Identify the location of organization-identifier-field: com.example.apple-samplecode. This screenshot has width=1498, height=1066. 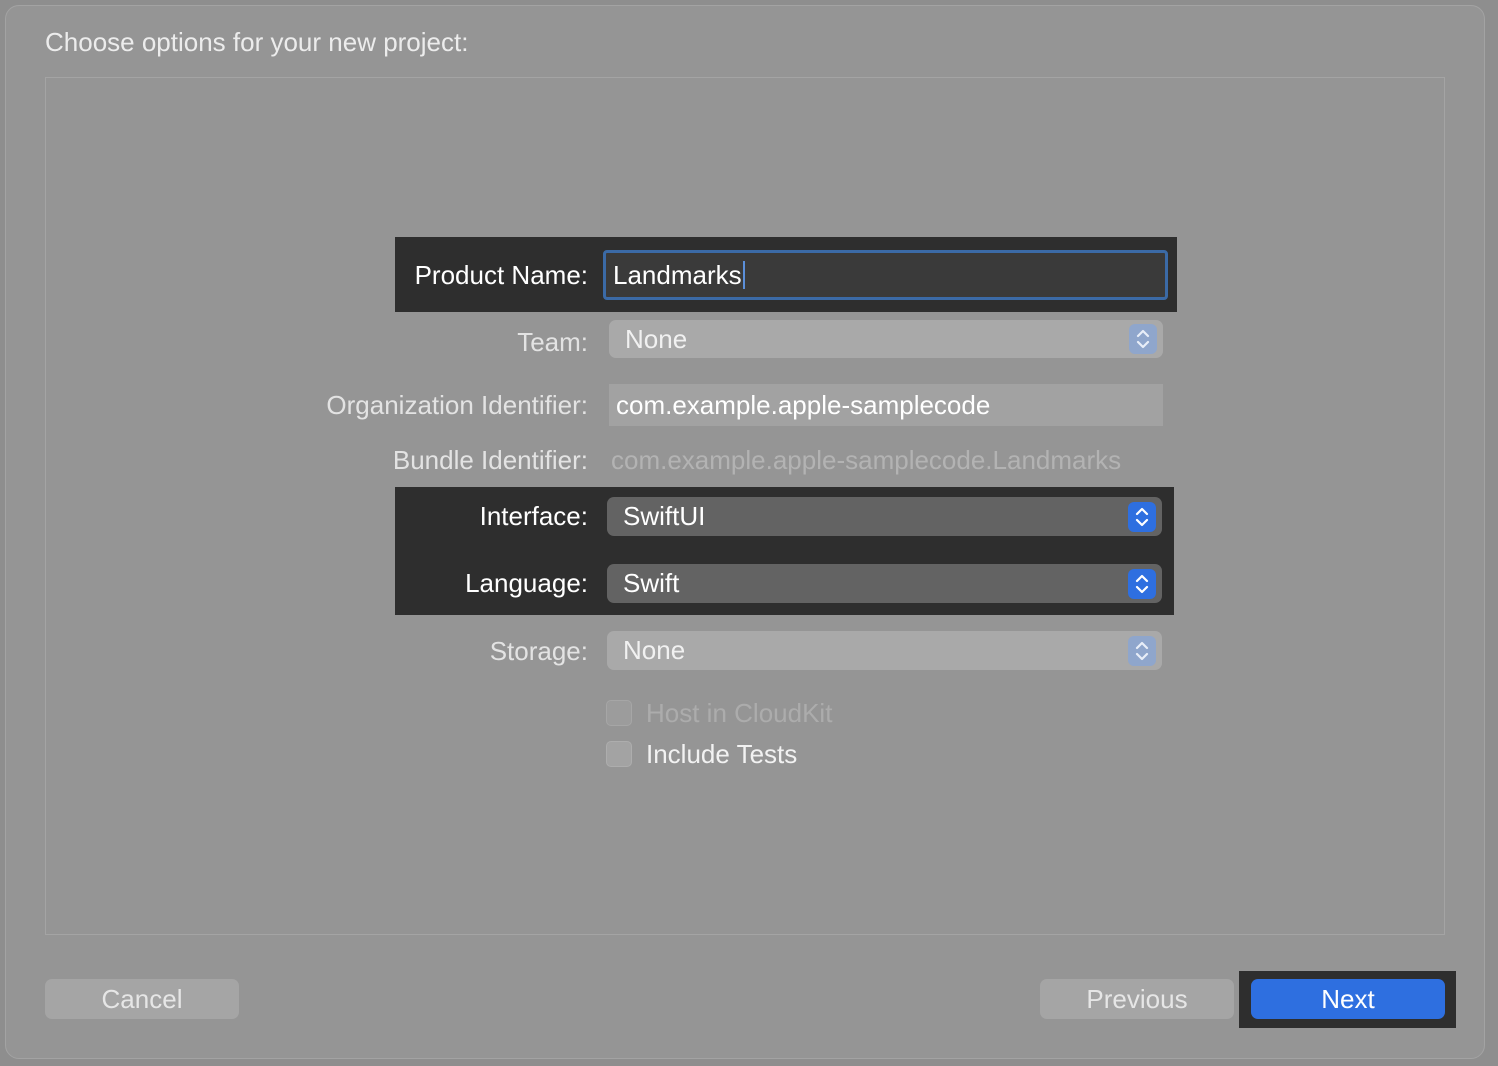
(886, 405).